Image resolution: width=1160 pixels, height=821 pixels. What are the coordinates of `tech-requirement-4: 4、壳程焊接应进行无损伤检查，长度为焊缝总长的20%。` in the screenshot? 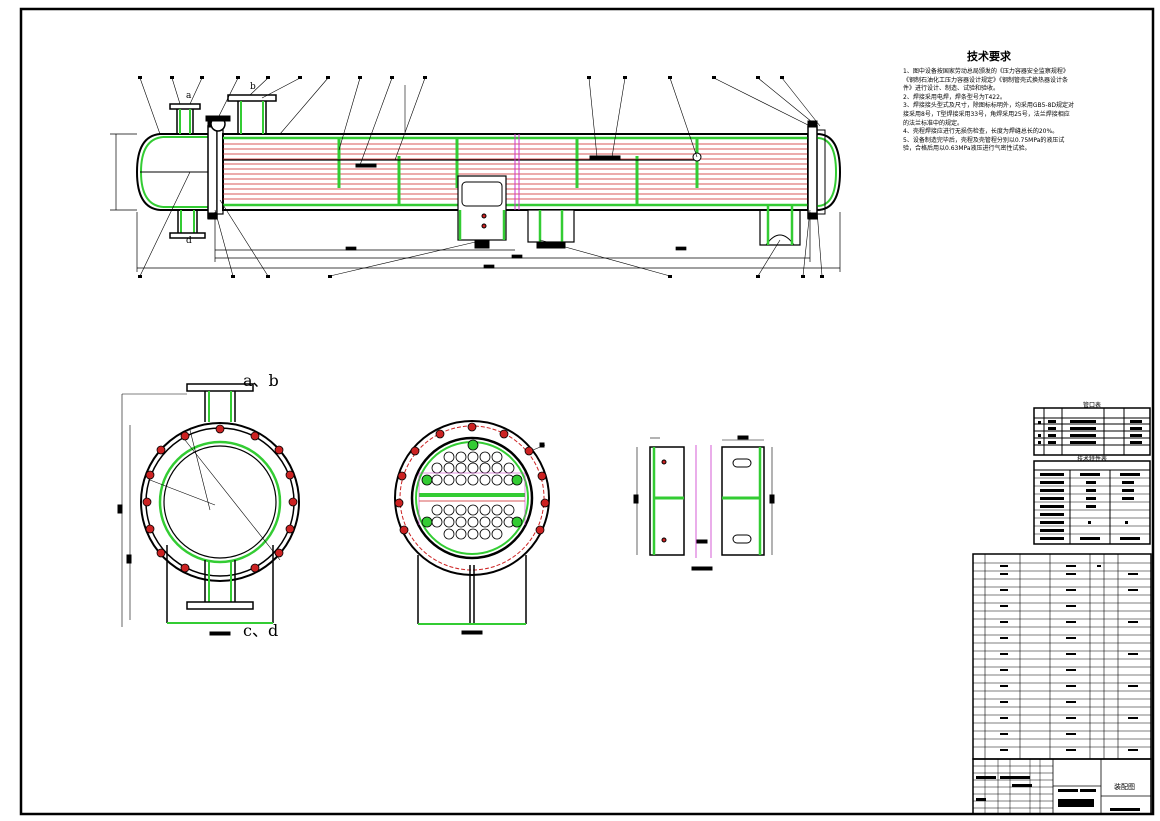 It's located at (981, 132).